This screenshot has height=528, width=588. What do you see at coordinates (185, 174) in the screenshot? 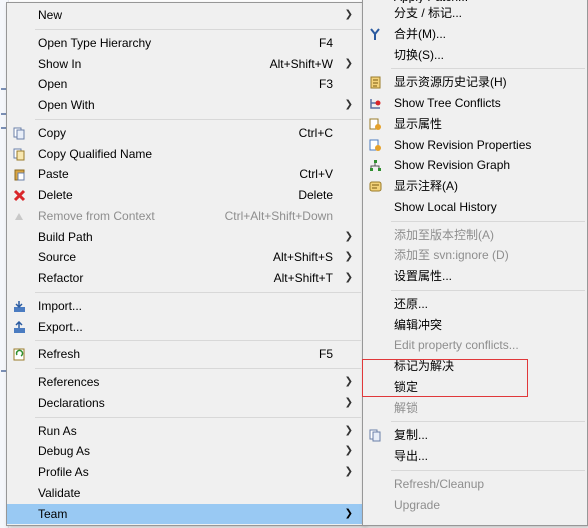
I see `menu-item-paste: Paste Ctrl+V` at bounding box center [185, 174].